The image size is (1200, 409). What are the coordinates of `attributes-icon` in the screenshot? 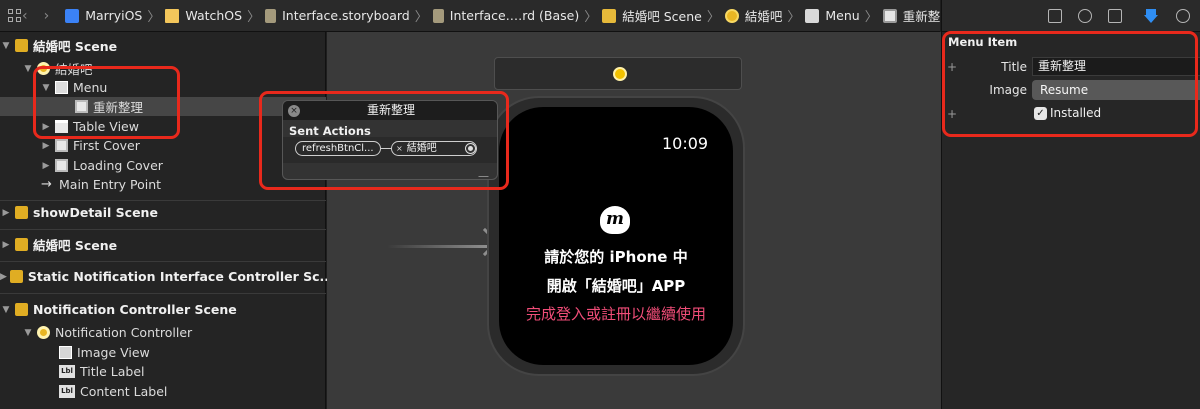 It's located at (1151, 16).